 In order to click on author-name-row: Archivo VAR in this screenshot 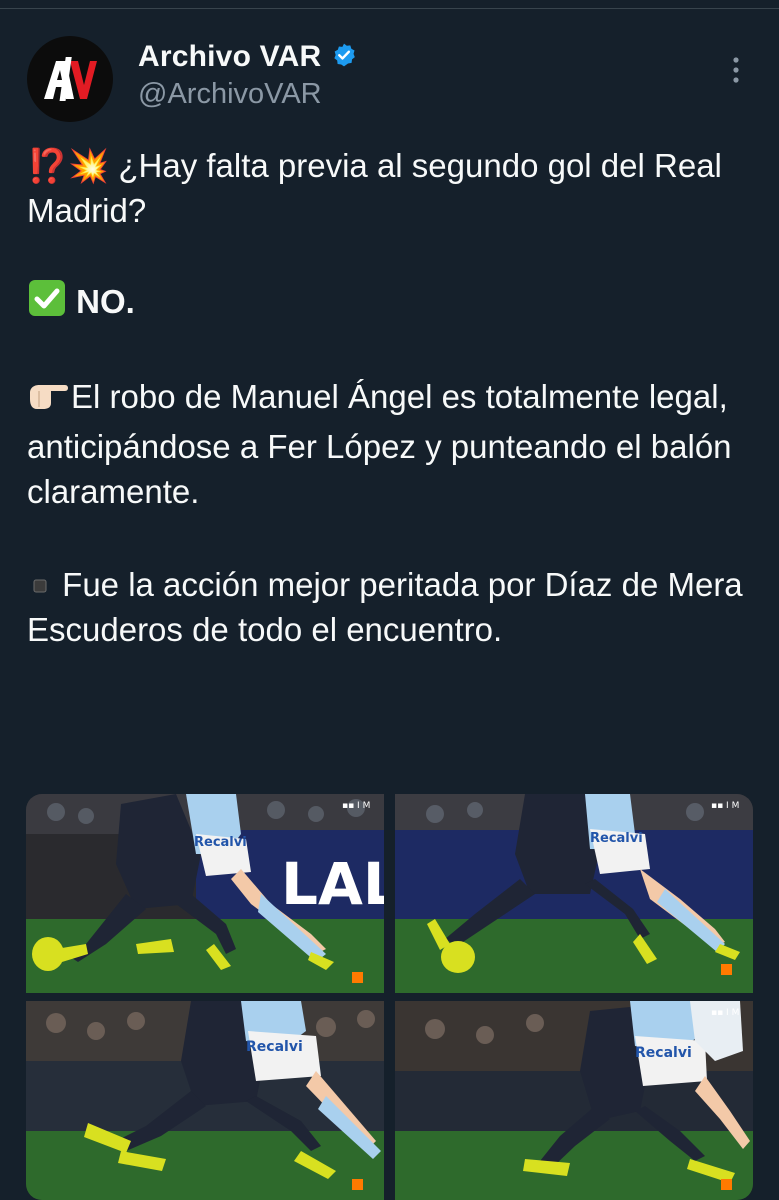, I will do `click(247, 57)`.